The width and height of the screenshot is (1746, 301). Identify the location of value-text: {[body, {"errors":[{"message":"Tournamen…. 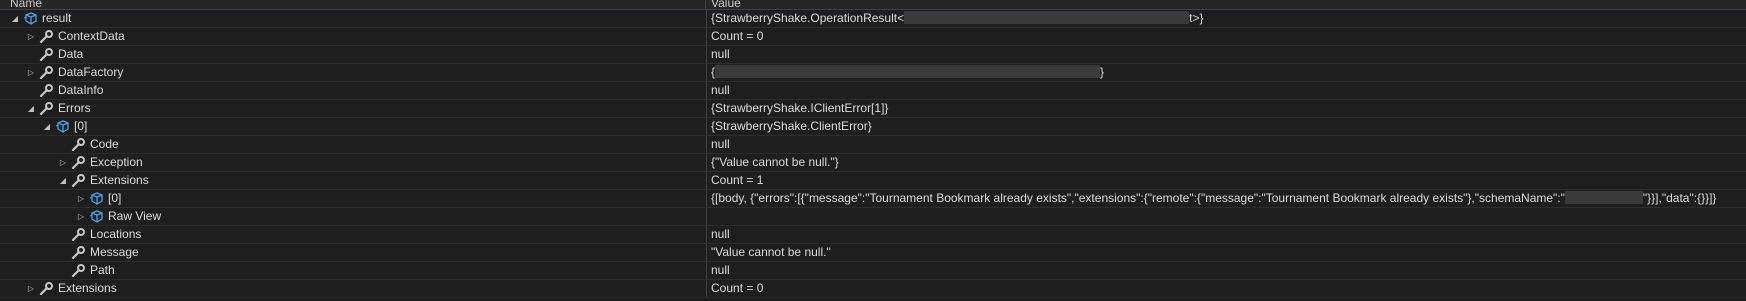
(1138, 198).